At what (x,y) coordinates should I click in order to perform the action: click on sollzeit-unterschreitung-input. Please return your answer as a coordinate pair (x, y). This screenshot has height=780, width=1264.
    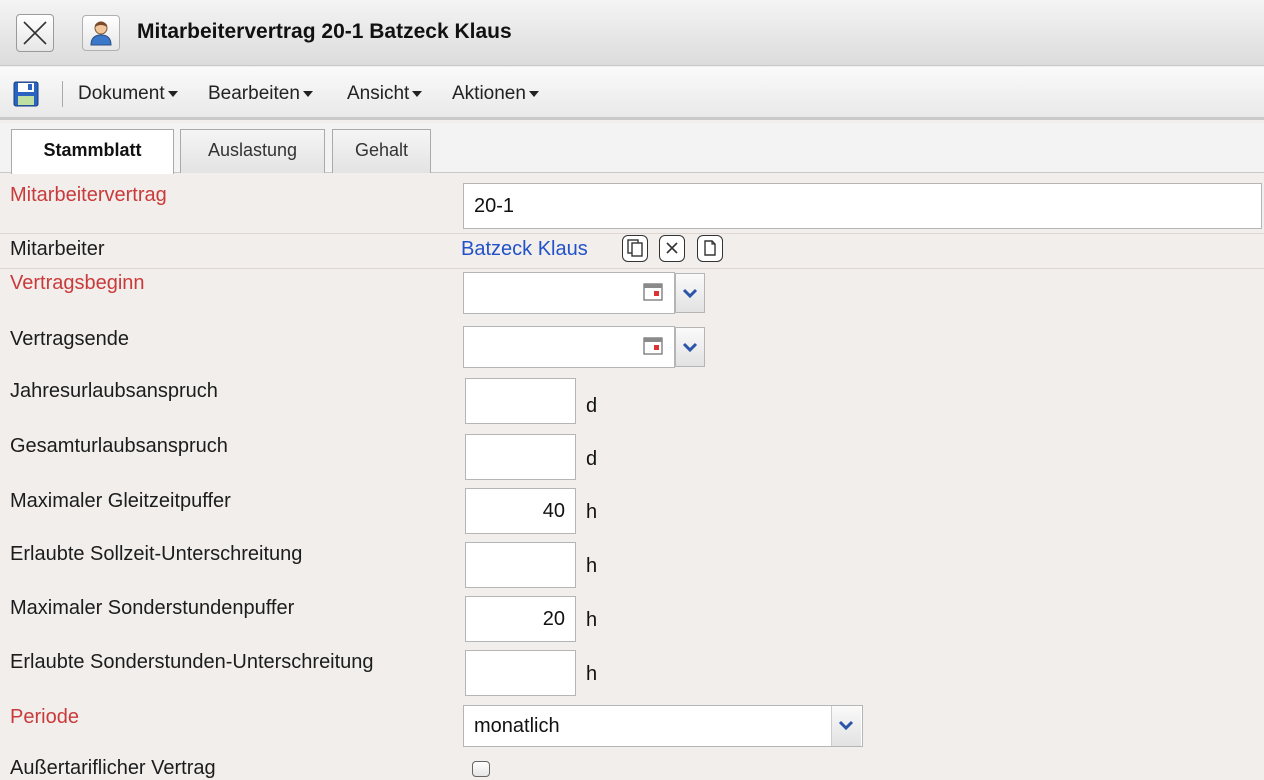
    Looking at the image, I should click on (520, 565).